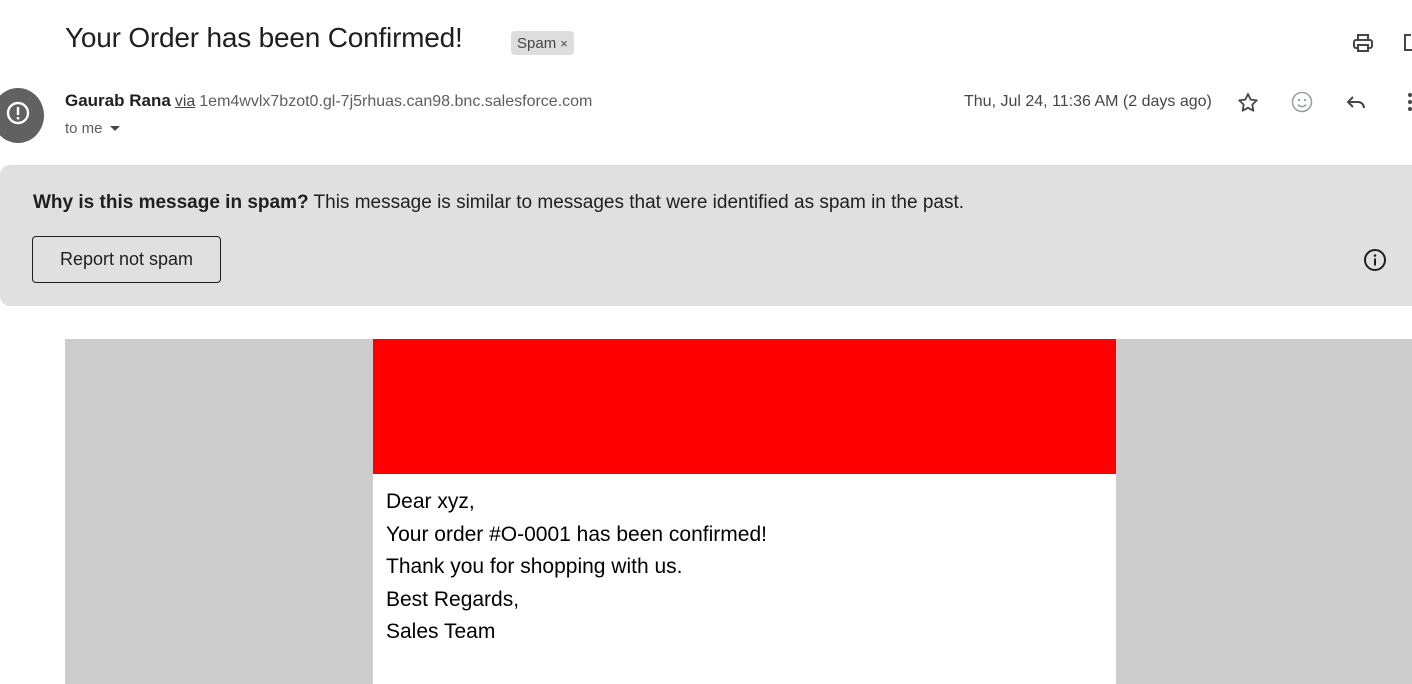 The image size is (1412, 684). I want to click on signature-line: Sales Team, so click(441, 631).